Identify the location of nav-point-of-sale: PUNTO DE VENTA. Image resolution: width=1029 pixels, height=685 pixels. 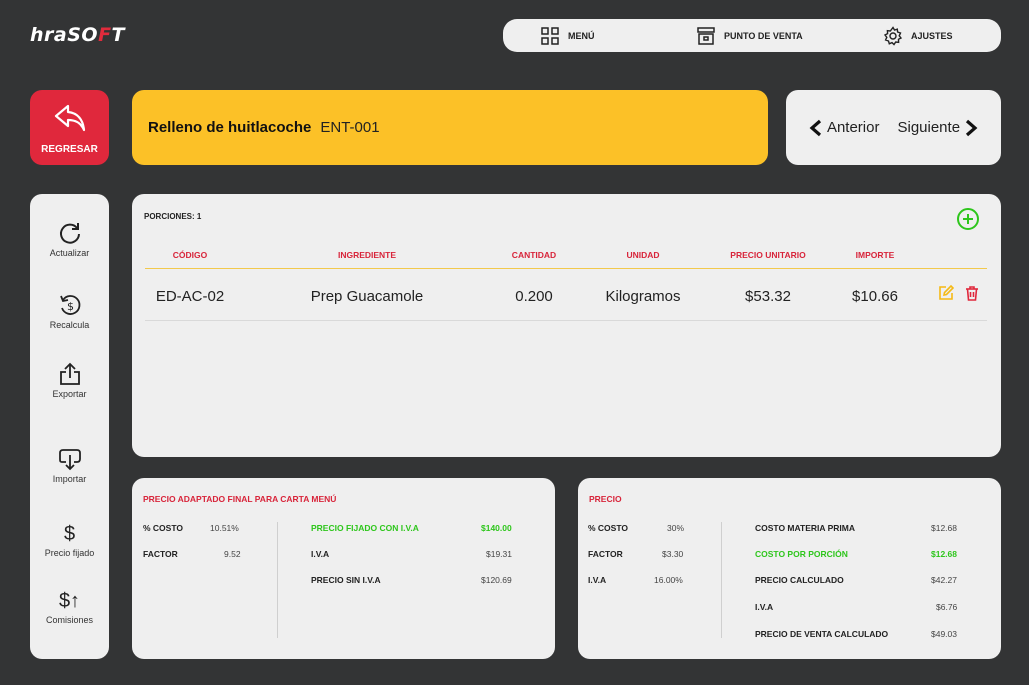
(749, 36).